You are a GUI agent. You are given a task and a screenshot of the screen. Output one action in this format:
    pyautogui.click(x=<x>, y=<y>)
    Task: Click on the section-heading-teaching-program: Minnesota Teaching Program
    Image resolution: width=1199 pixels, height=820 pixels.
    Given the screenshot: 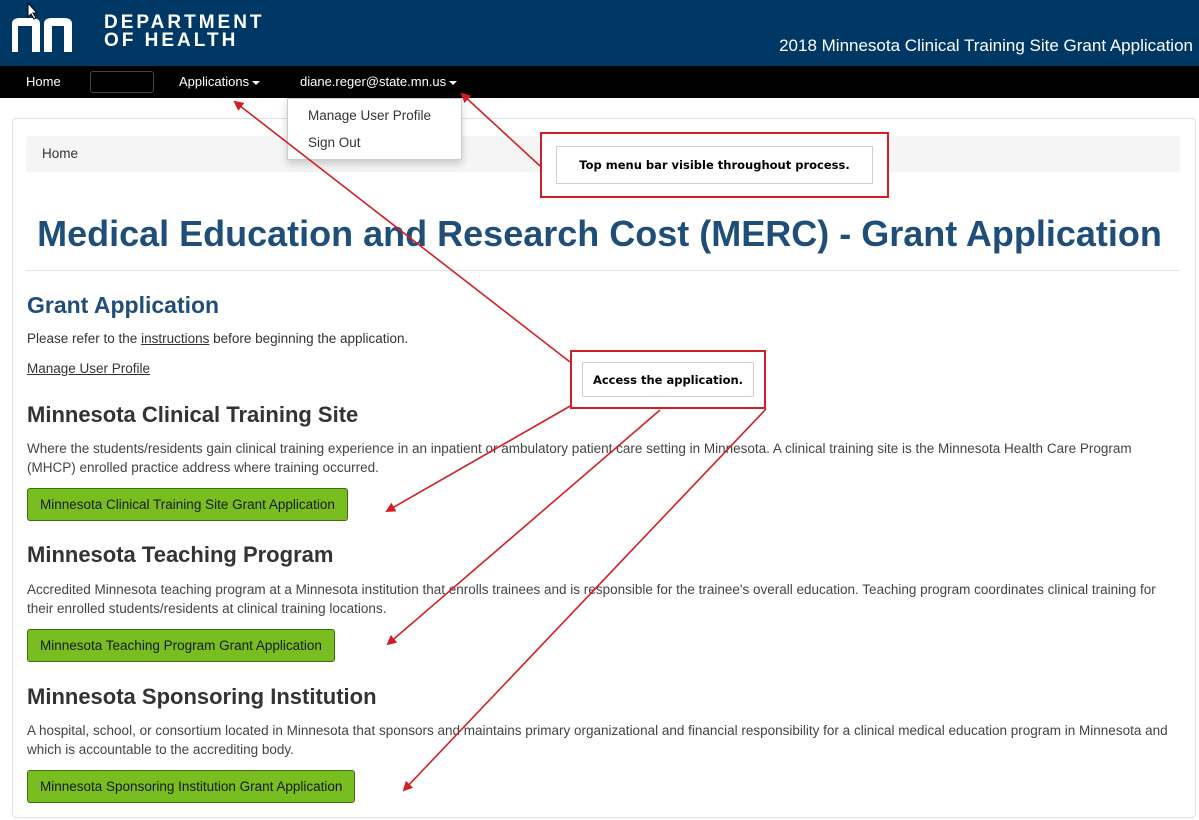 What is the action you would take?
    pyautogui.click(x=180, y=554)
    